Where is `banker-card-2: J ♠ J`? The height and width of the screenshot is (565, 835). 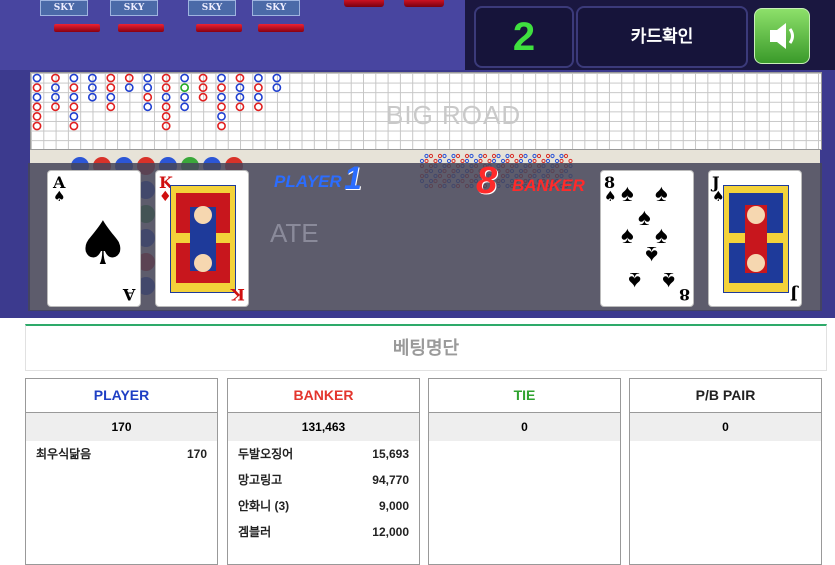 banker-card-2: J ♠ J is located at coordinates (755, 238).